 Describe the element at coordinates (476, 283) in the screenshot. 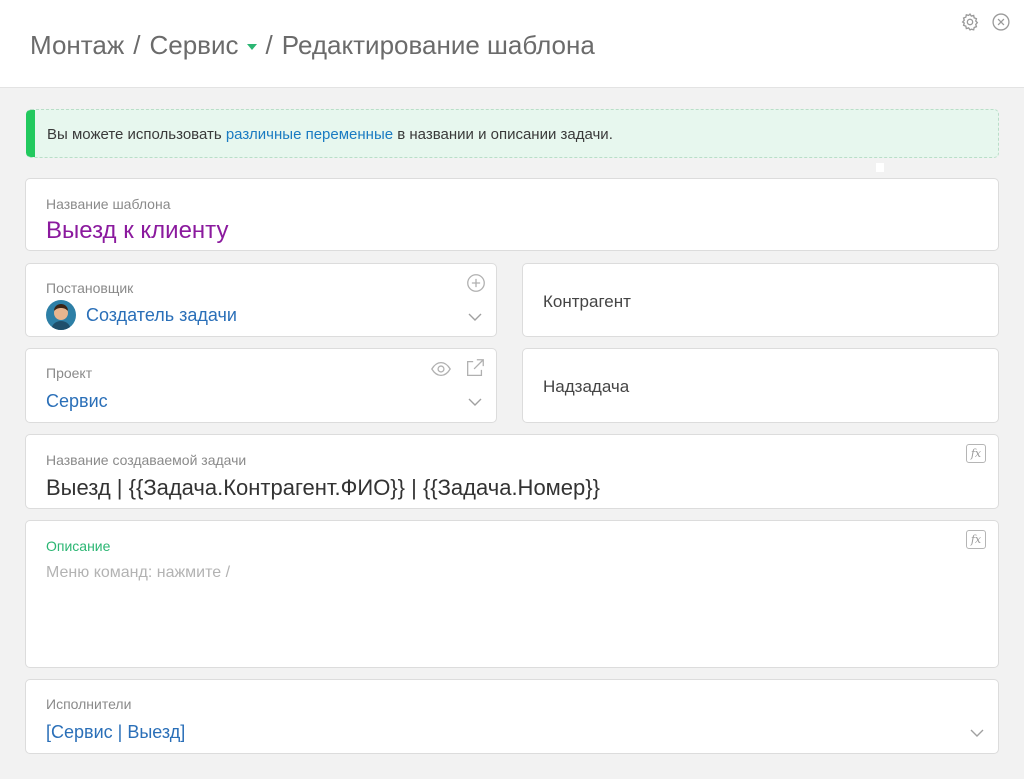

I see `add-icon` at that location.